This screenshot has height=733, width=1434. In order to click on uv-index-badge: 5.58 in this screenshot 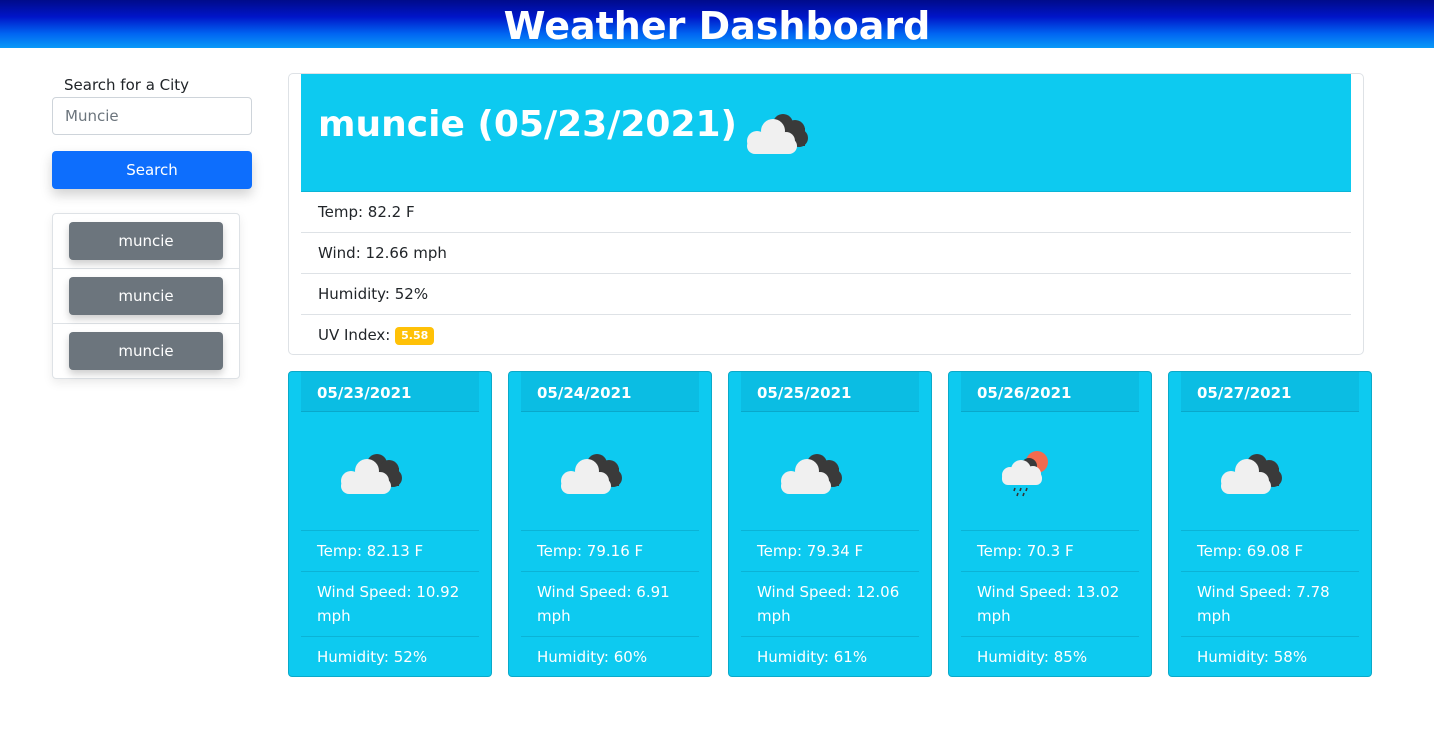, I will do `click(415, 336)`.